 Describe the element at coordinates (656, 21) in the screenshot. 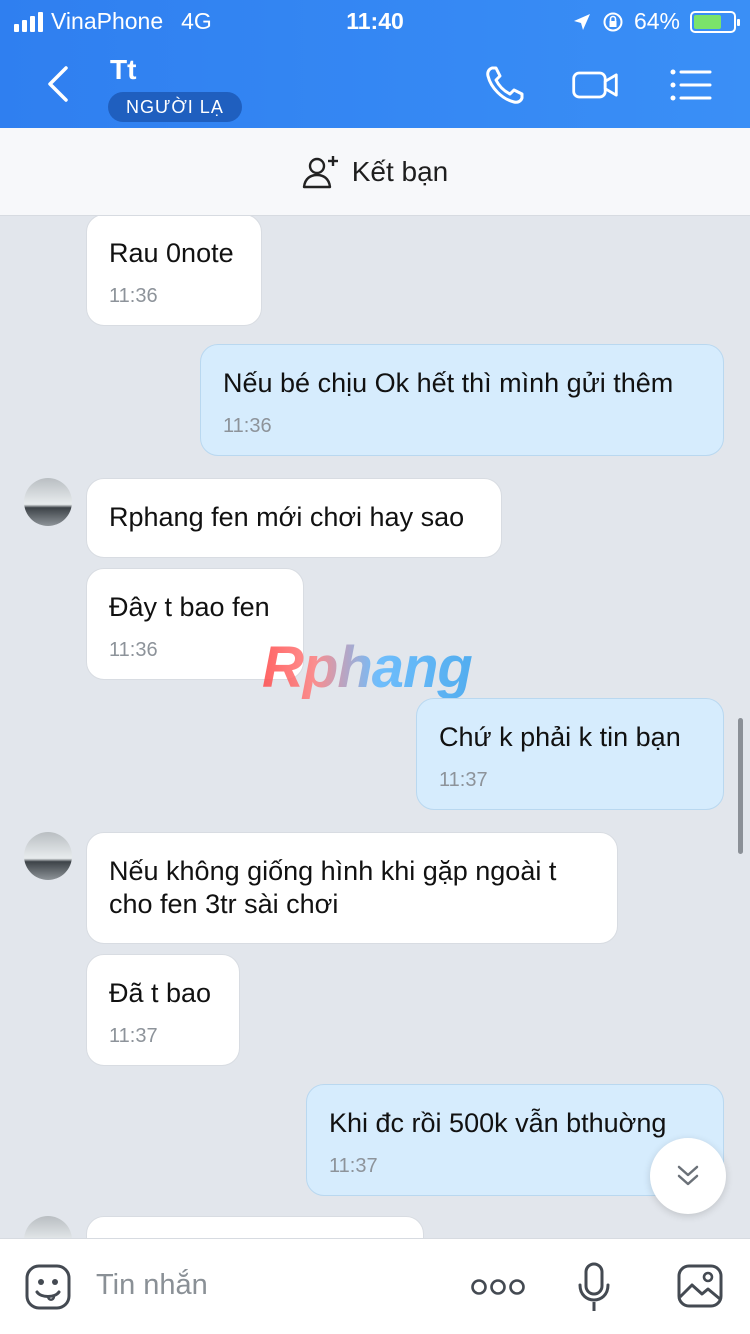

I see `battery-percent: 64%` at that location.